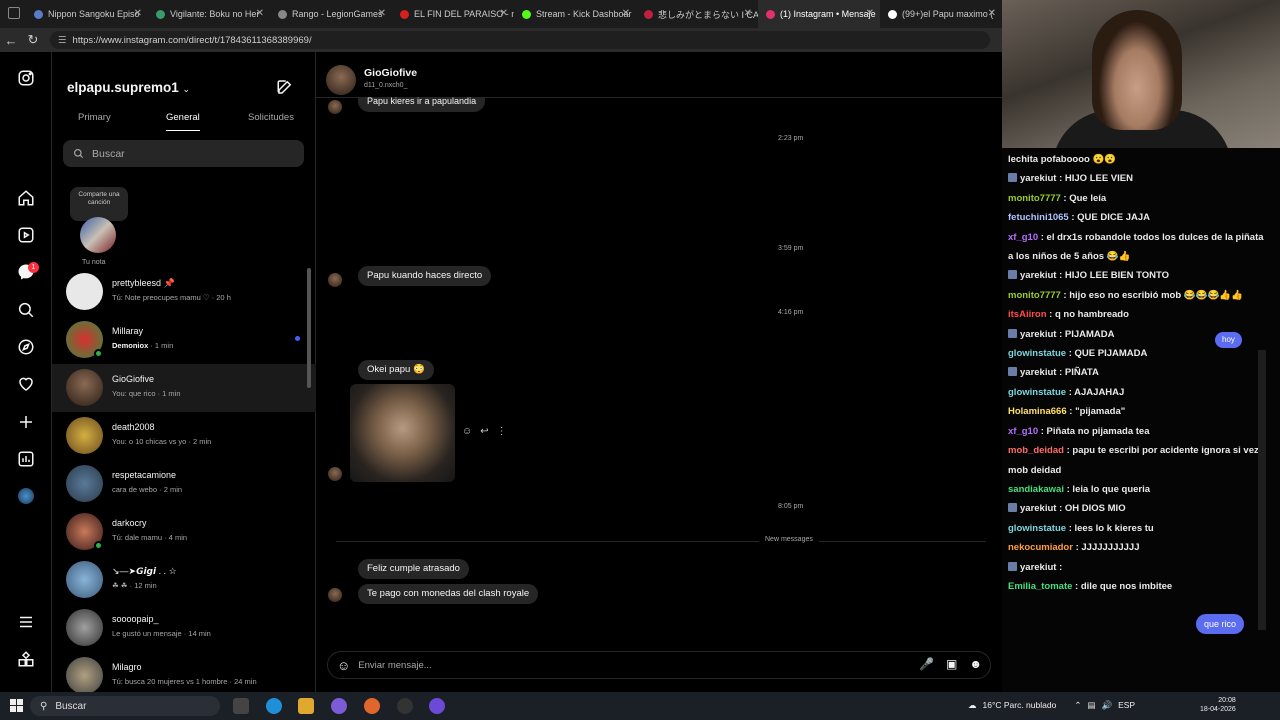 The width and height of the screenshot is (1280, 720). I want to click on chat-username: nekocumiador, so click(1040, 547).